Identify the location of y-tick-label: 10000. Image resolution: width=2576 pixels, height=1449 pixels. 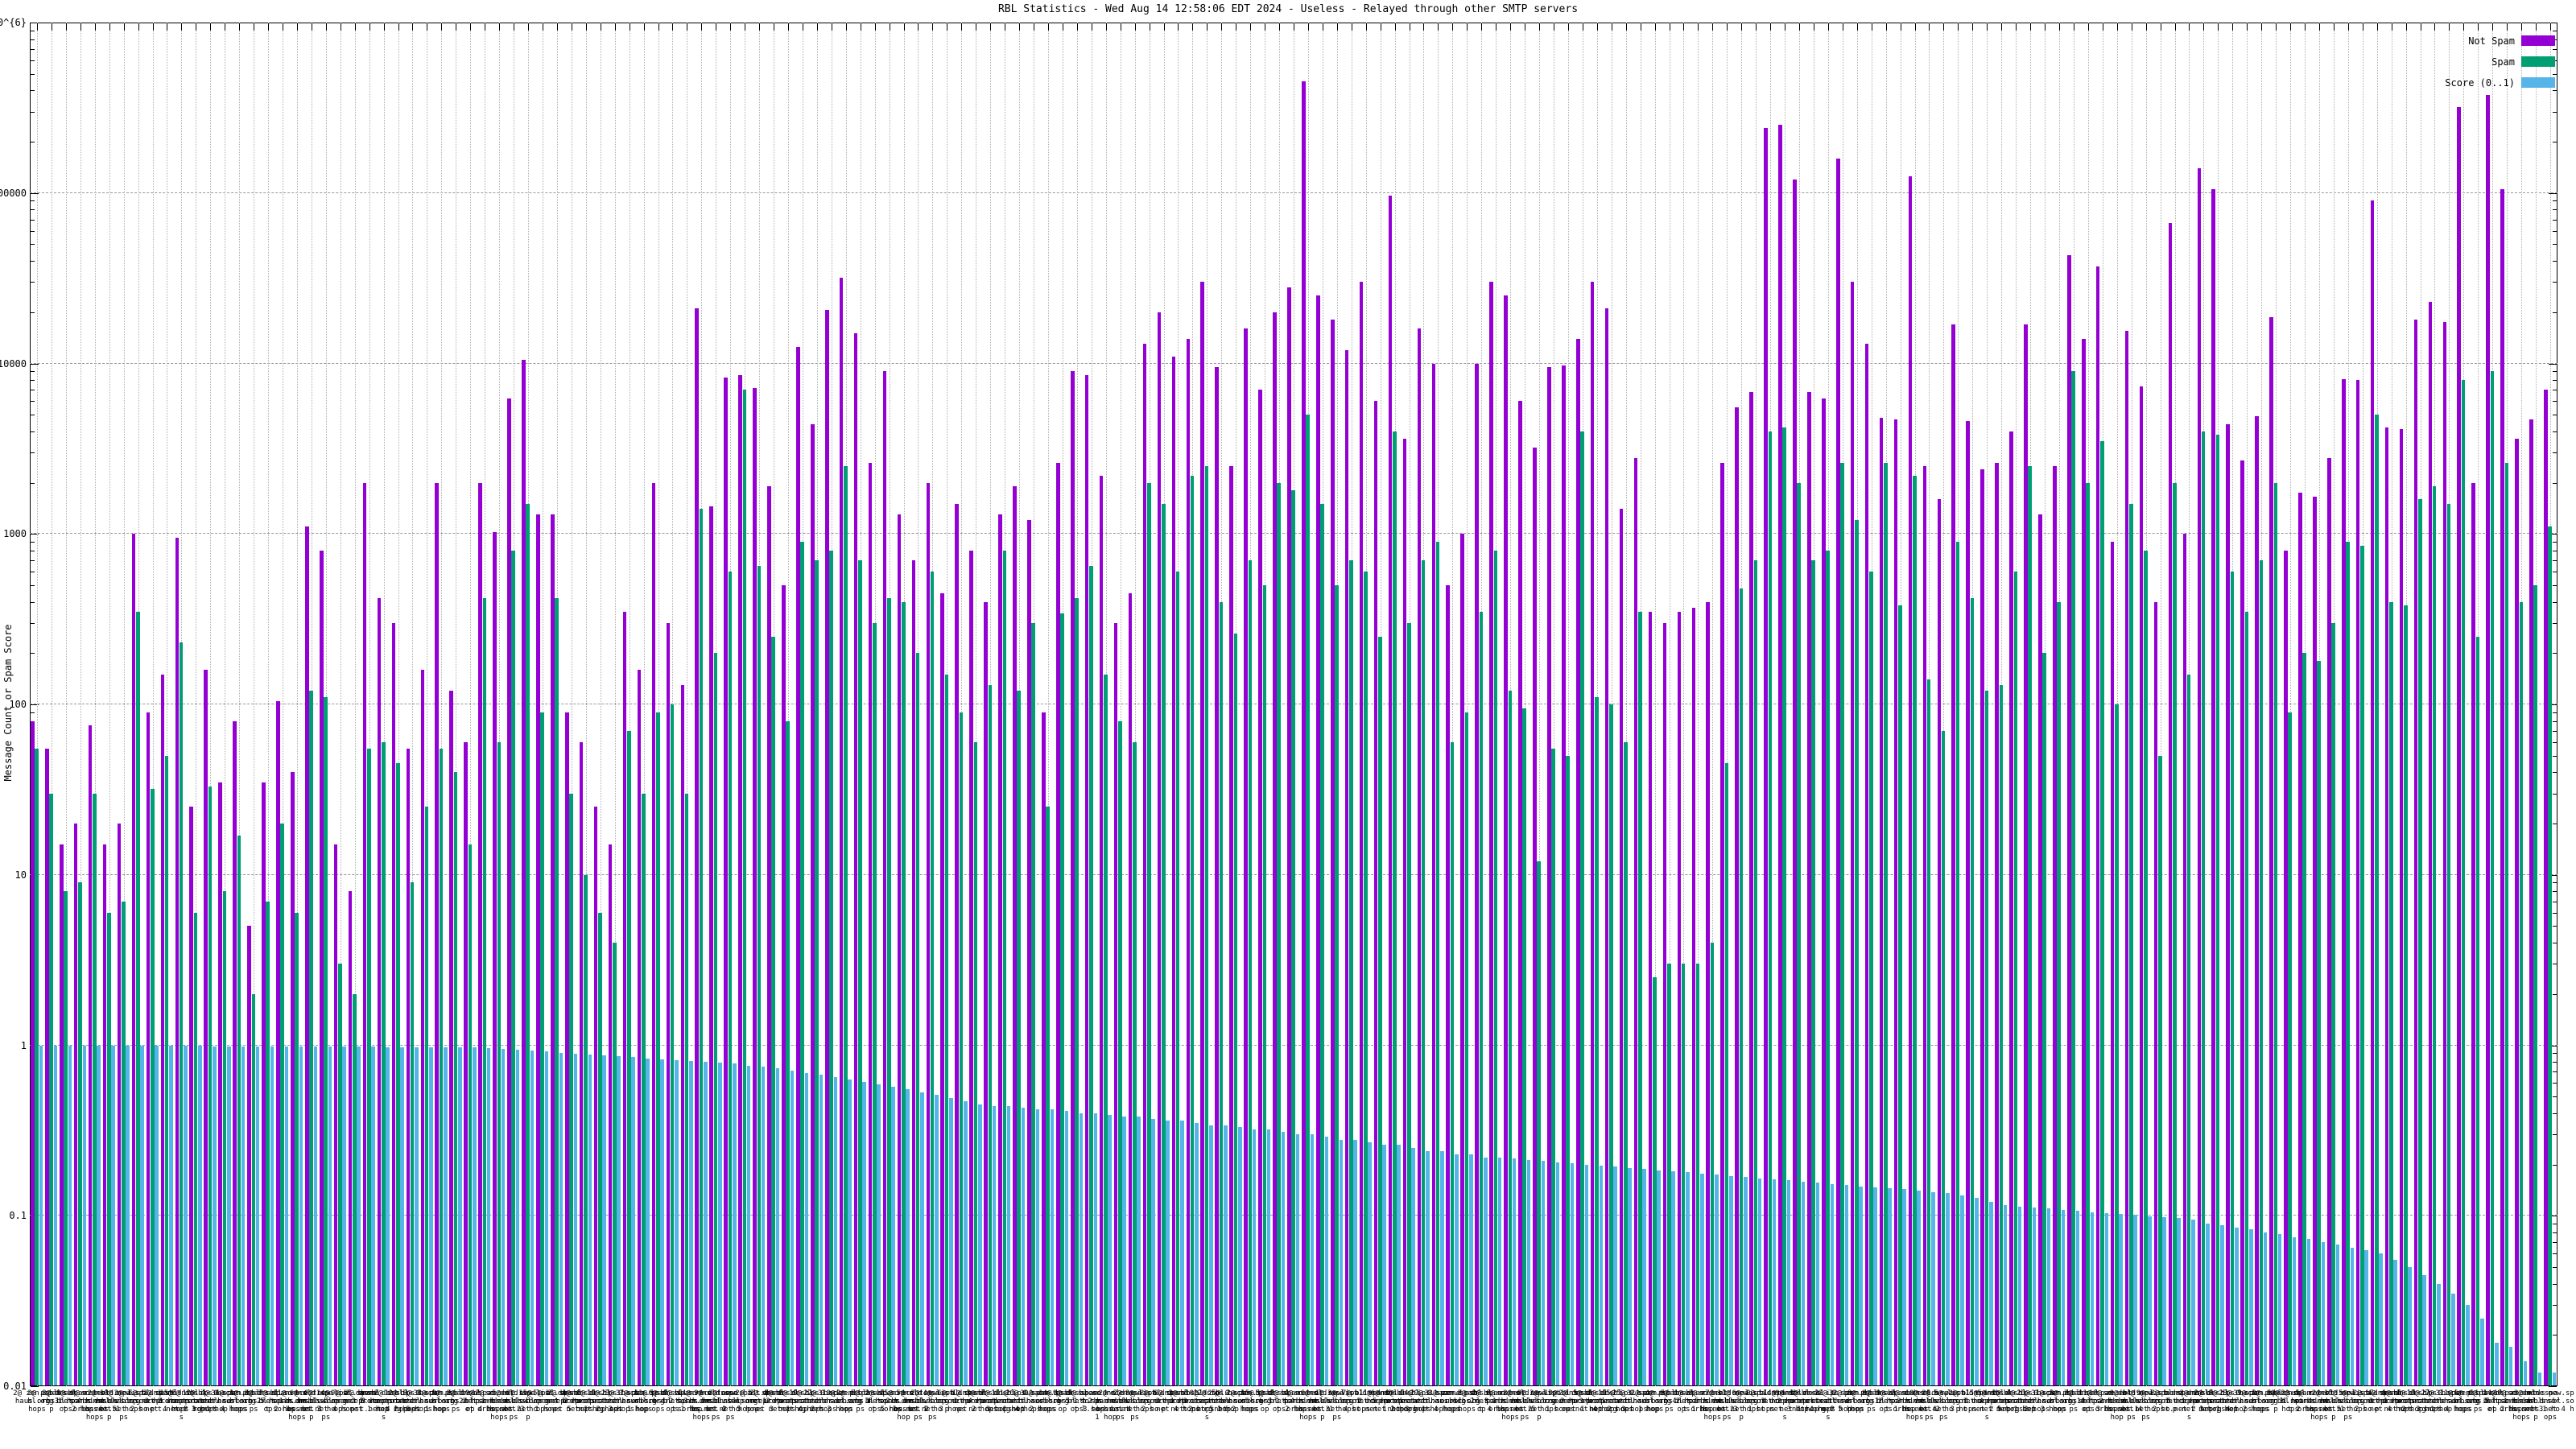
(13, 363).